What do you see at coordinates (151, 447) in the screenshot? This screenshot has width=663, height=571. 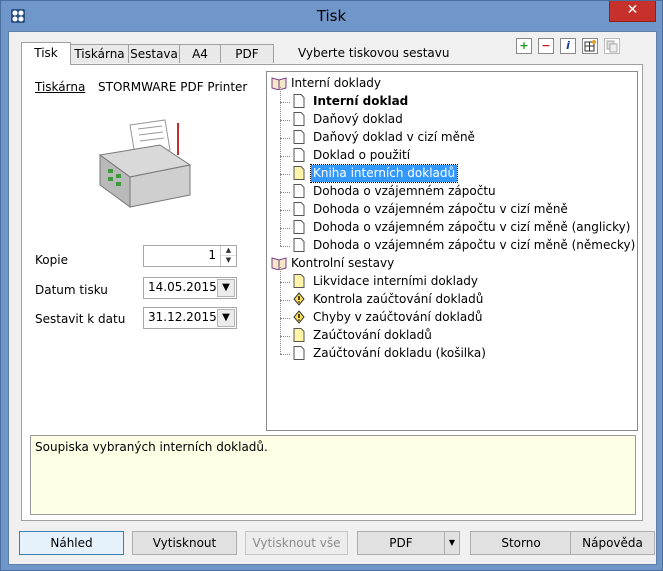 I see `description-text: Soupiska vybraných interních dokladů.` at bounding box center [151, 447].